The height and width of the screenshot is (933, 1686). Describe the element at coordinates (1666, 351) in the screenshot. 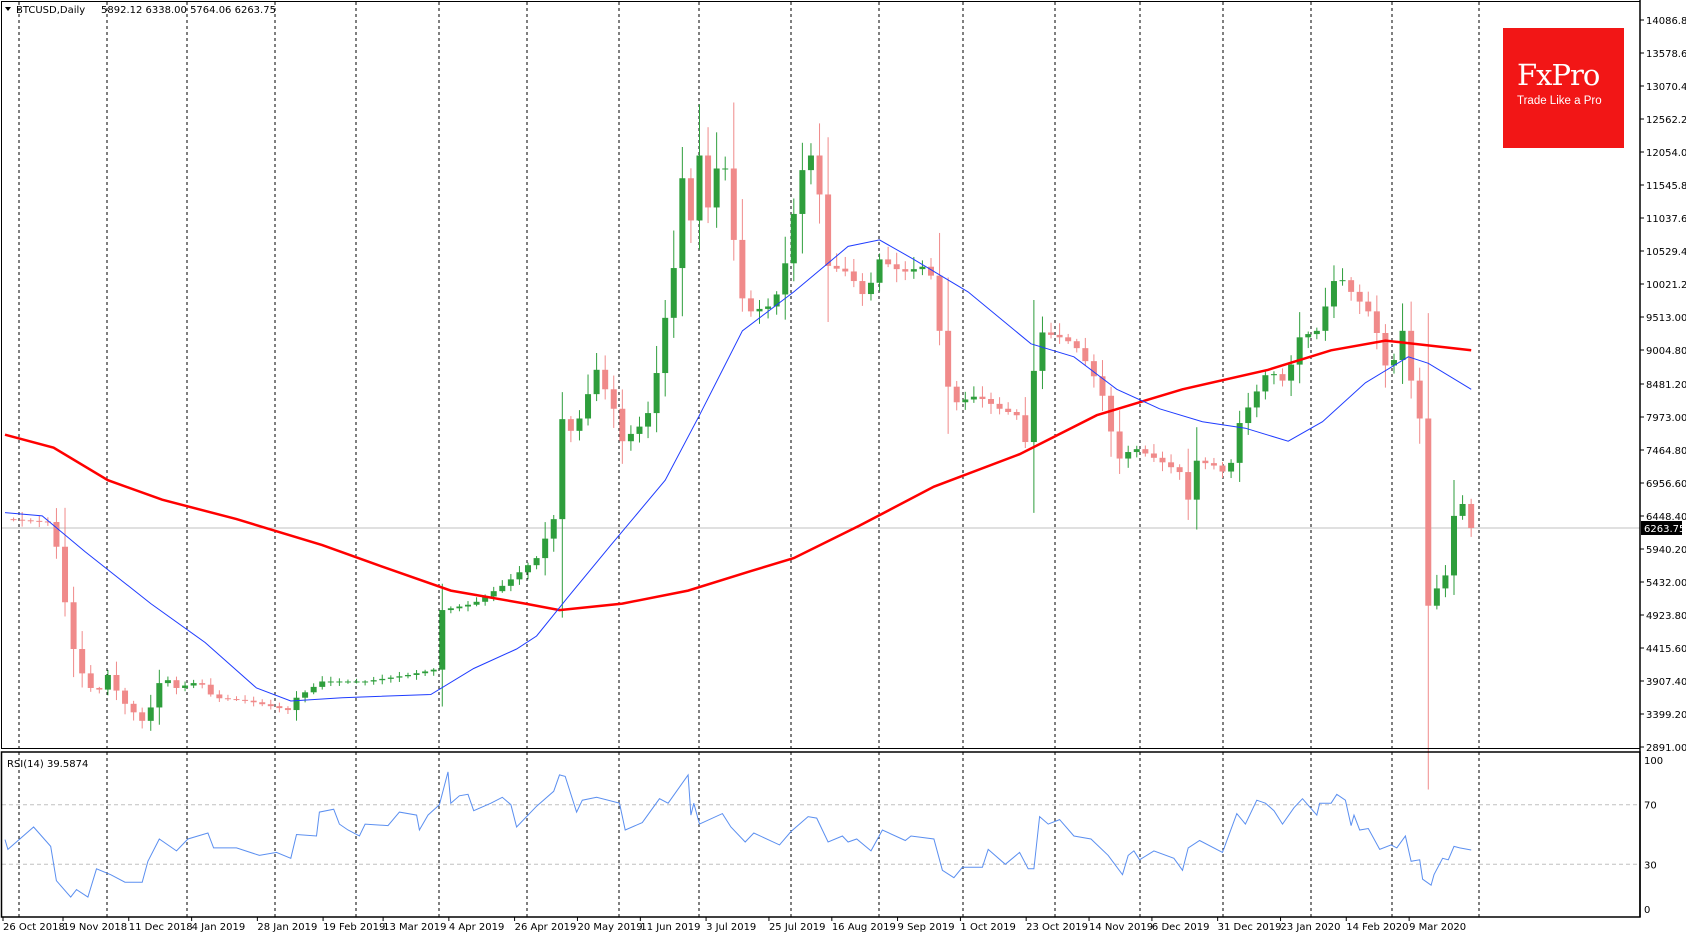

I see `price-tick-label: 9004.80` at that location.